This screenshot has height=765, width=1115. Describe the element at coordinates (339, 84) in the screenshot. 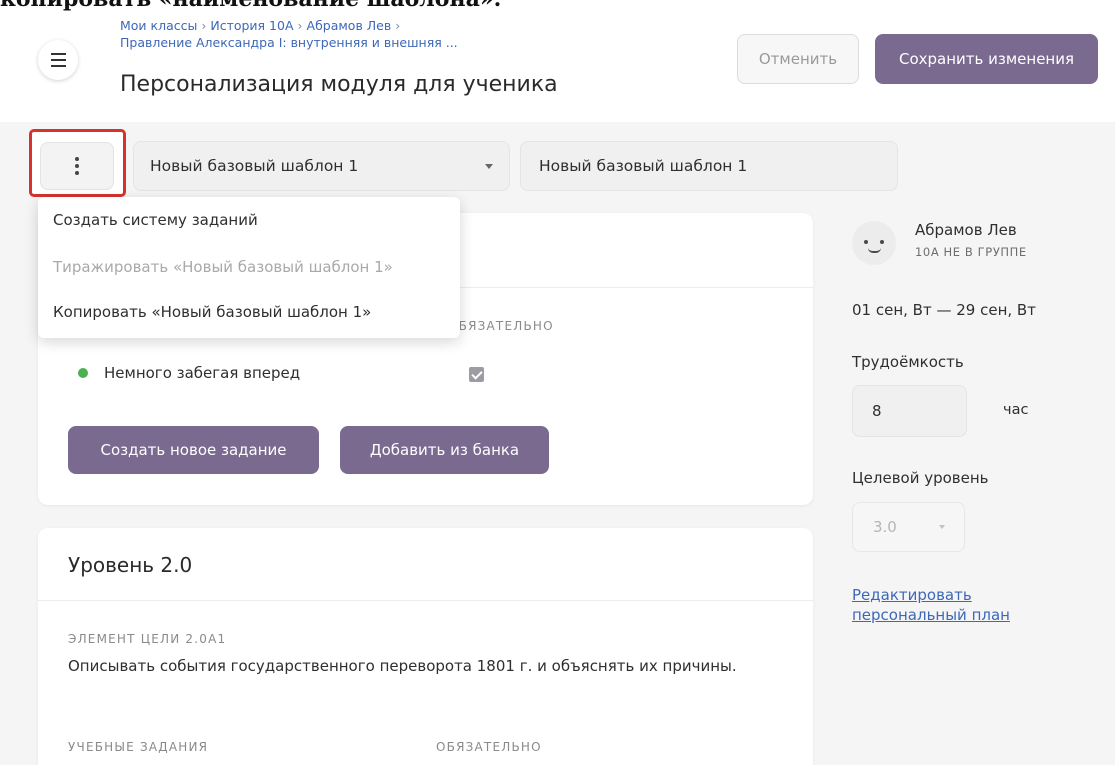

I see `page-title: Персонализация модуля для ученика` at that location.